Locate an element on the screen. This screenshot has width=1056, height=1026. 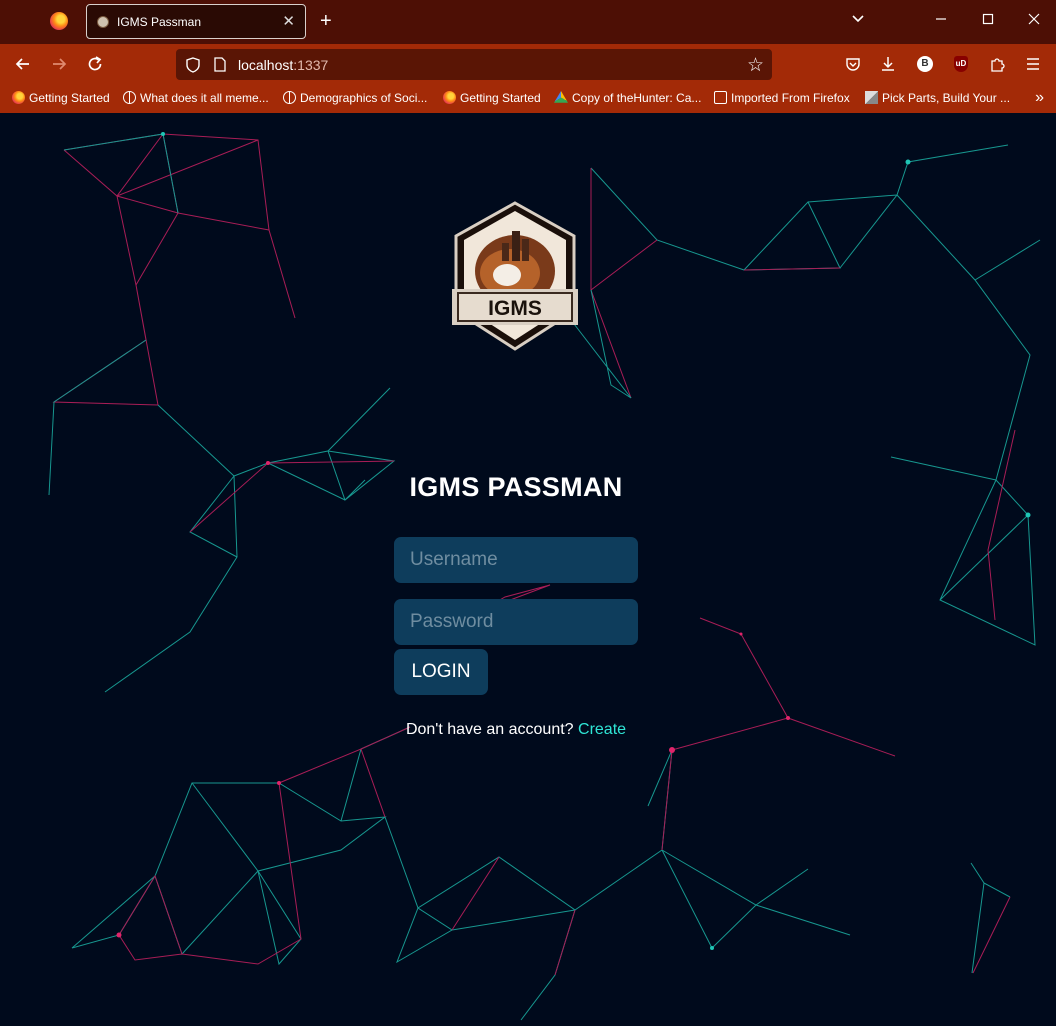
close-window-button is located at coordinates (1034, 21).